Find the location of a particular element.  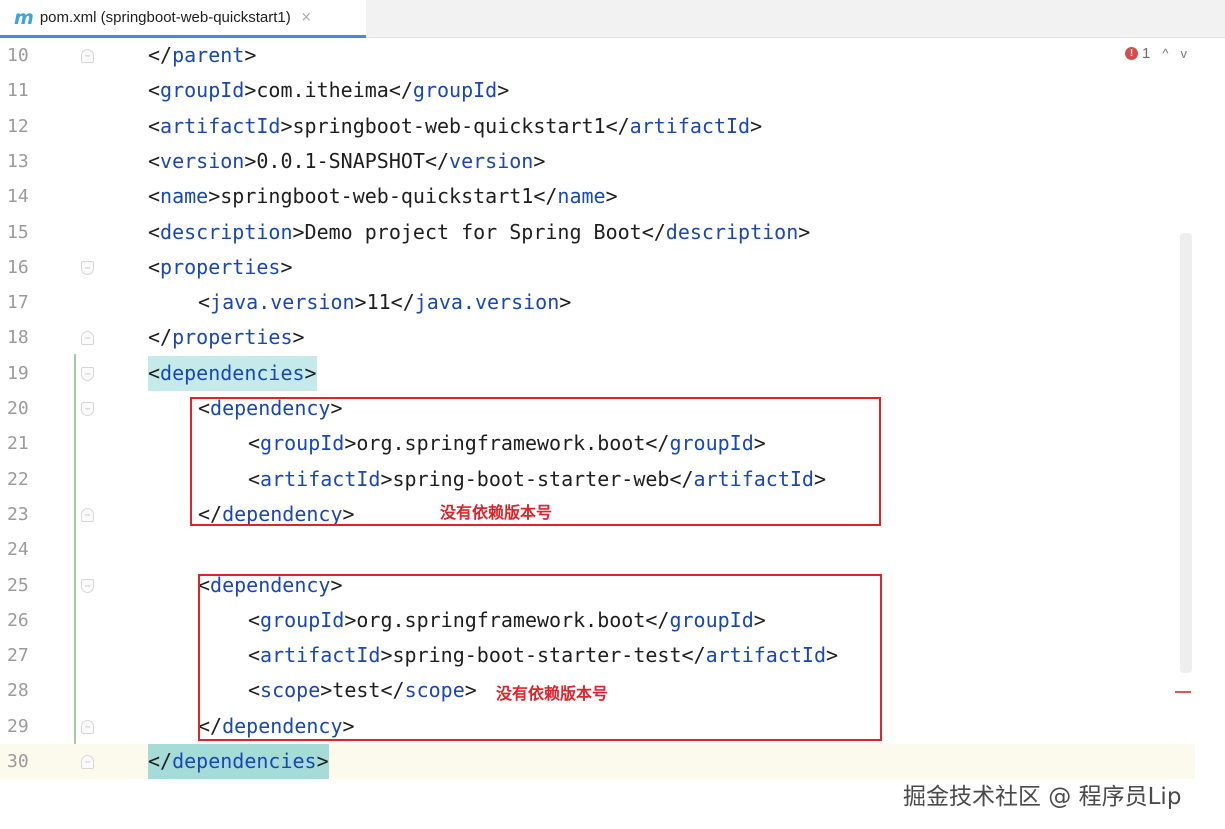

editor-tab-bar: m pom.xml (springboot-web-quickstart1) × is located at coordinates (612, 19).